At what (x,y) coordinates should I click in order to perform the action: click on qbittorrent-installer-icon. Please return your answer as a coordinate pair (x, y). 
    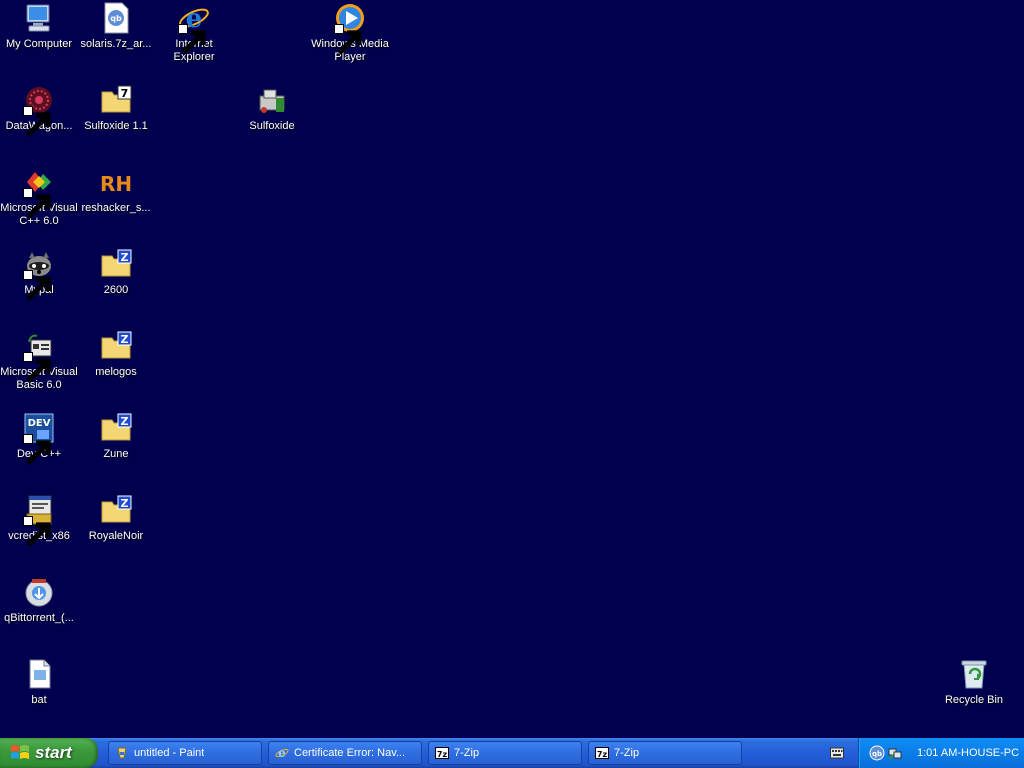
    Looking at the image, I should click on (39, 592).